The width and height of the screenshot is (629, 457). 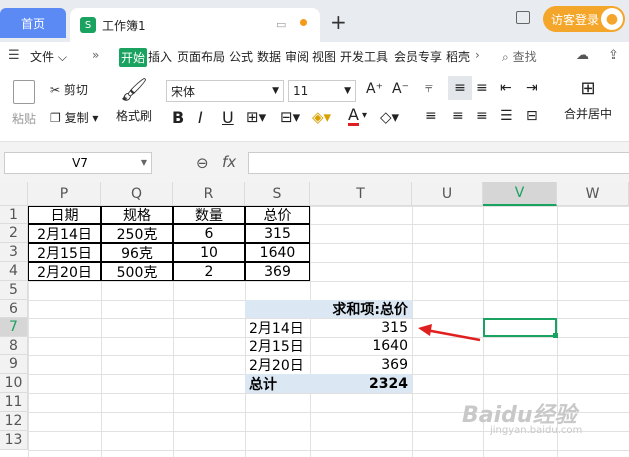 I want to click on row-header-6: 6, so click(x=14, y=309).